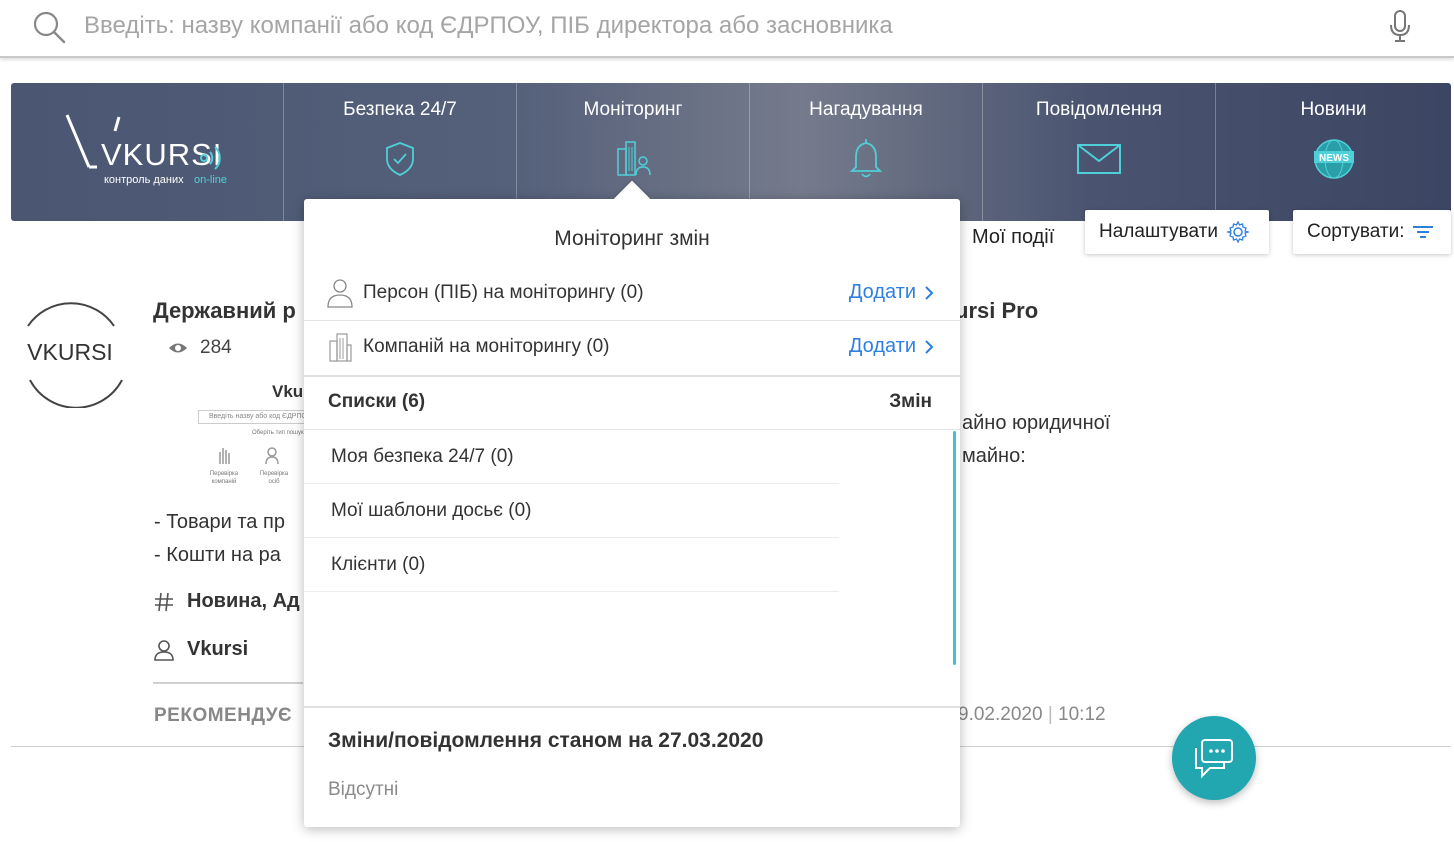  I want to click on persons-monitoring-row: Персон (ПІБ) на моніторингу (0) Додати, so click(632, 294).